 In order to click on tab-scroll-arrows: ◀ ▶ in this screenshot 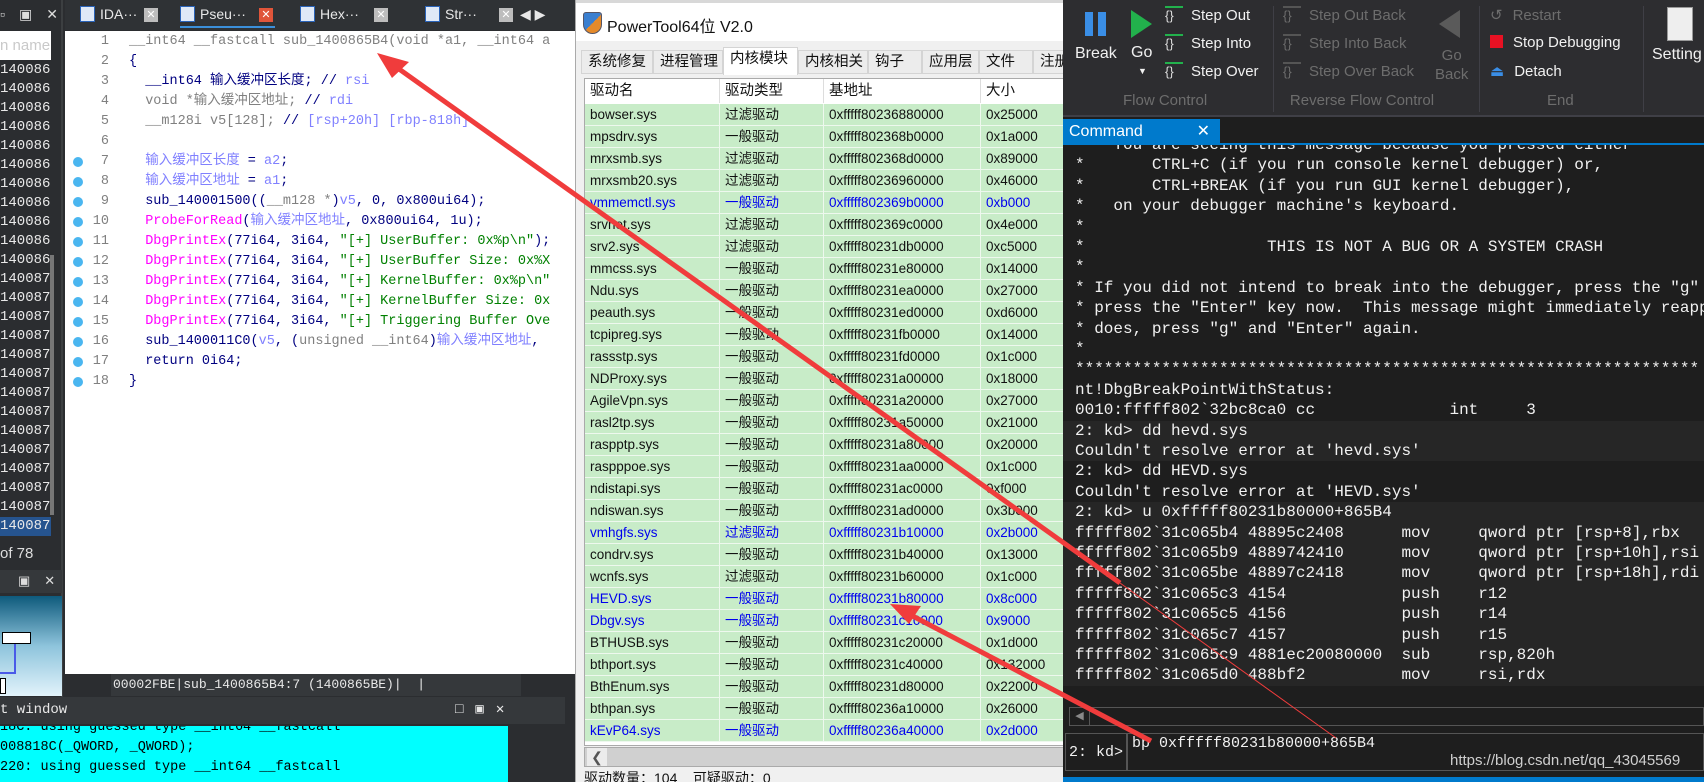, I will do `click(532, 17)`.